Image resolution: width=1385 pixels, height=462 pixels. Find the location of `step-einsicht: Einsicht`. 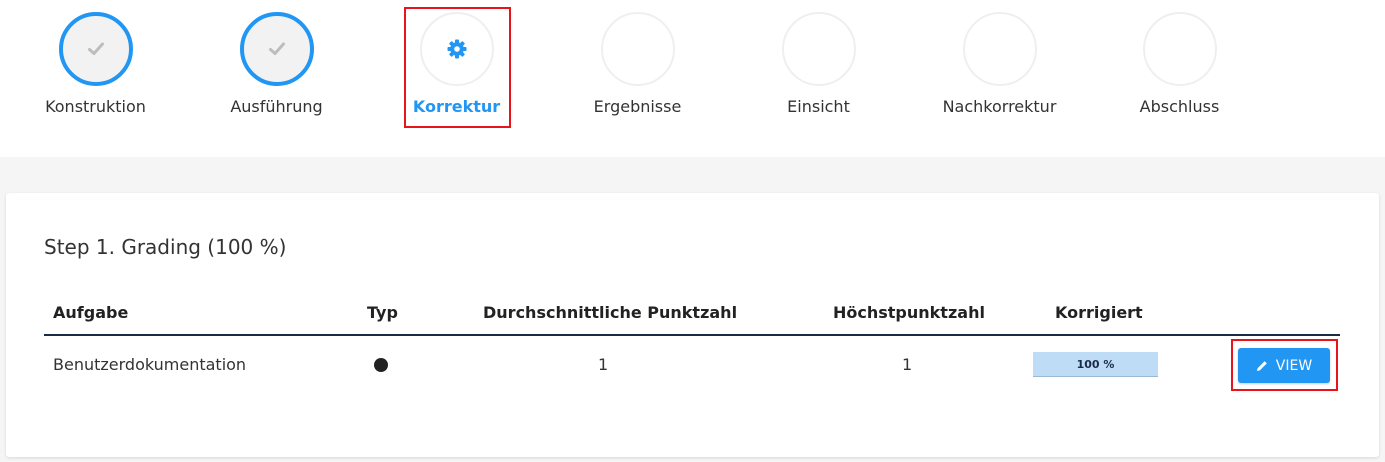

step-einsicht: Einsicht is located at coordinates (818, 78).